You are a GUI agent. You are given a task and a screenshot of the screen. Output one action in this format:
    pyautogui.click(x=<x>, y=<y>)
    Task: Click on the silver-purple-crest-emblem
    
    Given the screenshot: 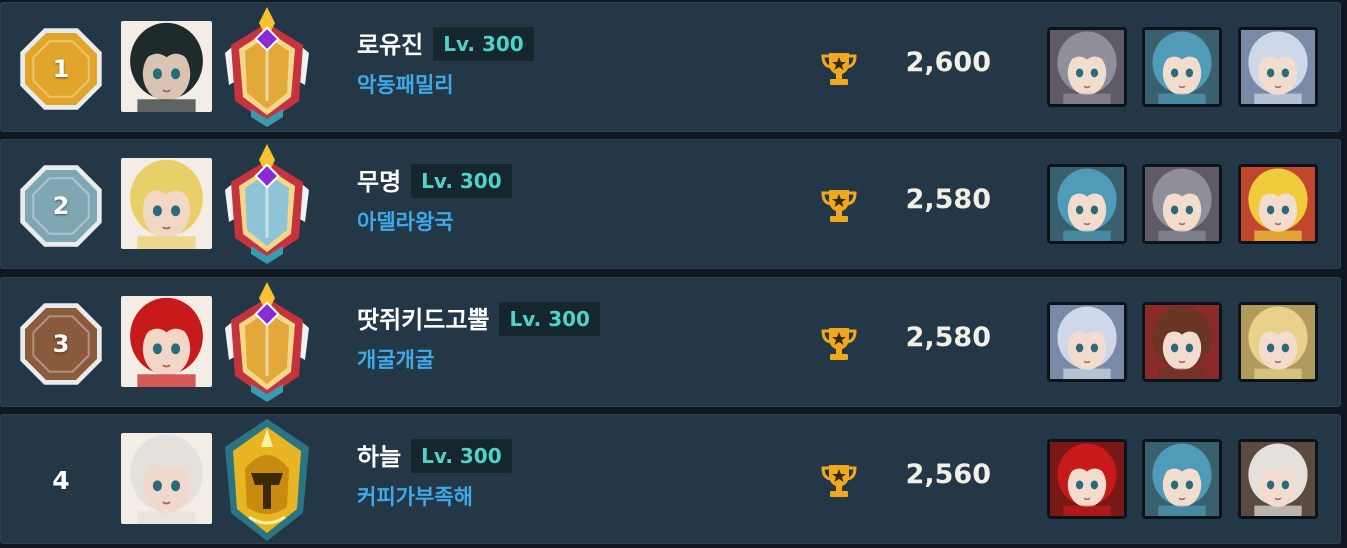 What is the action you would take?
    pyautogui.click(x=267, y=205)
    